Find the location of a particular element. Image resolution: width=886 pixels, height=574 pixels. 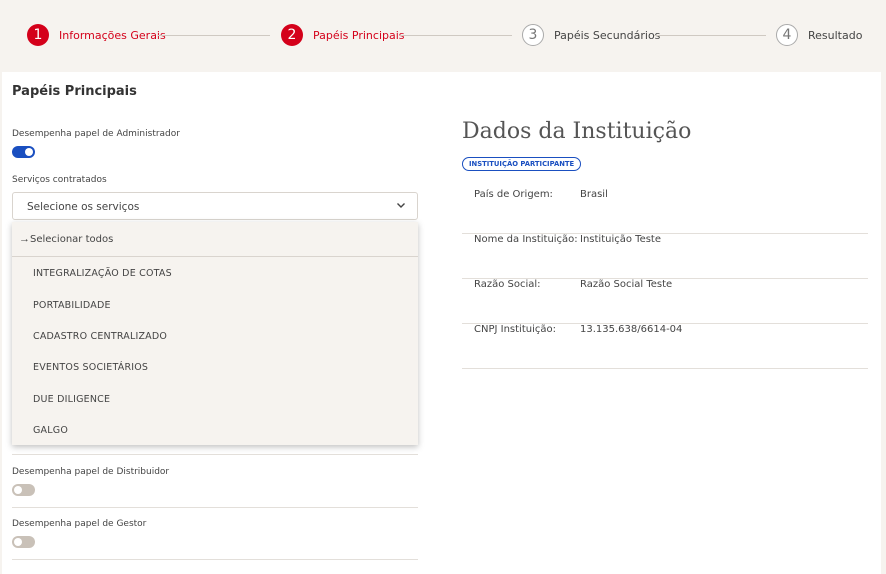

administrador-toggle is located at coordinates (23, 152).